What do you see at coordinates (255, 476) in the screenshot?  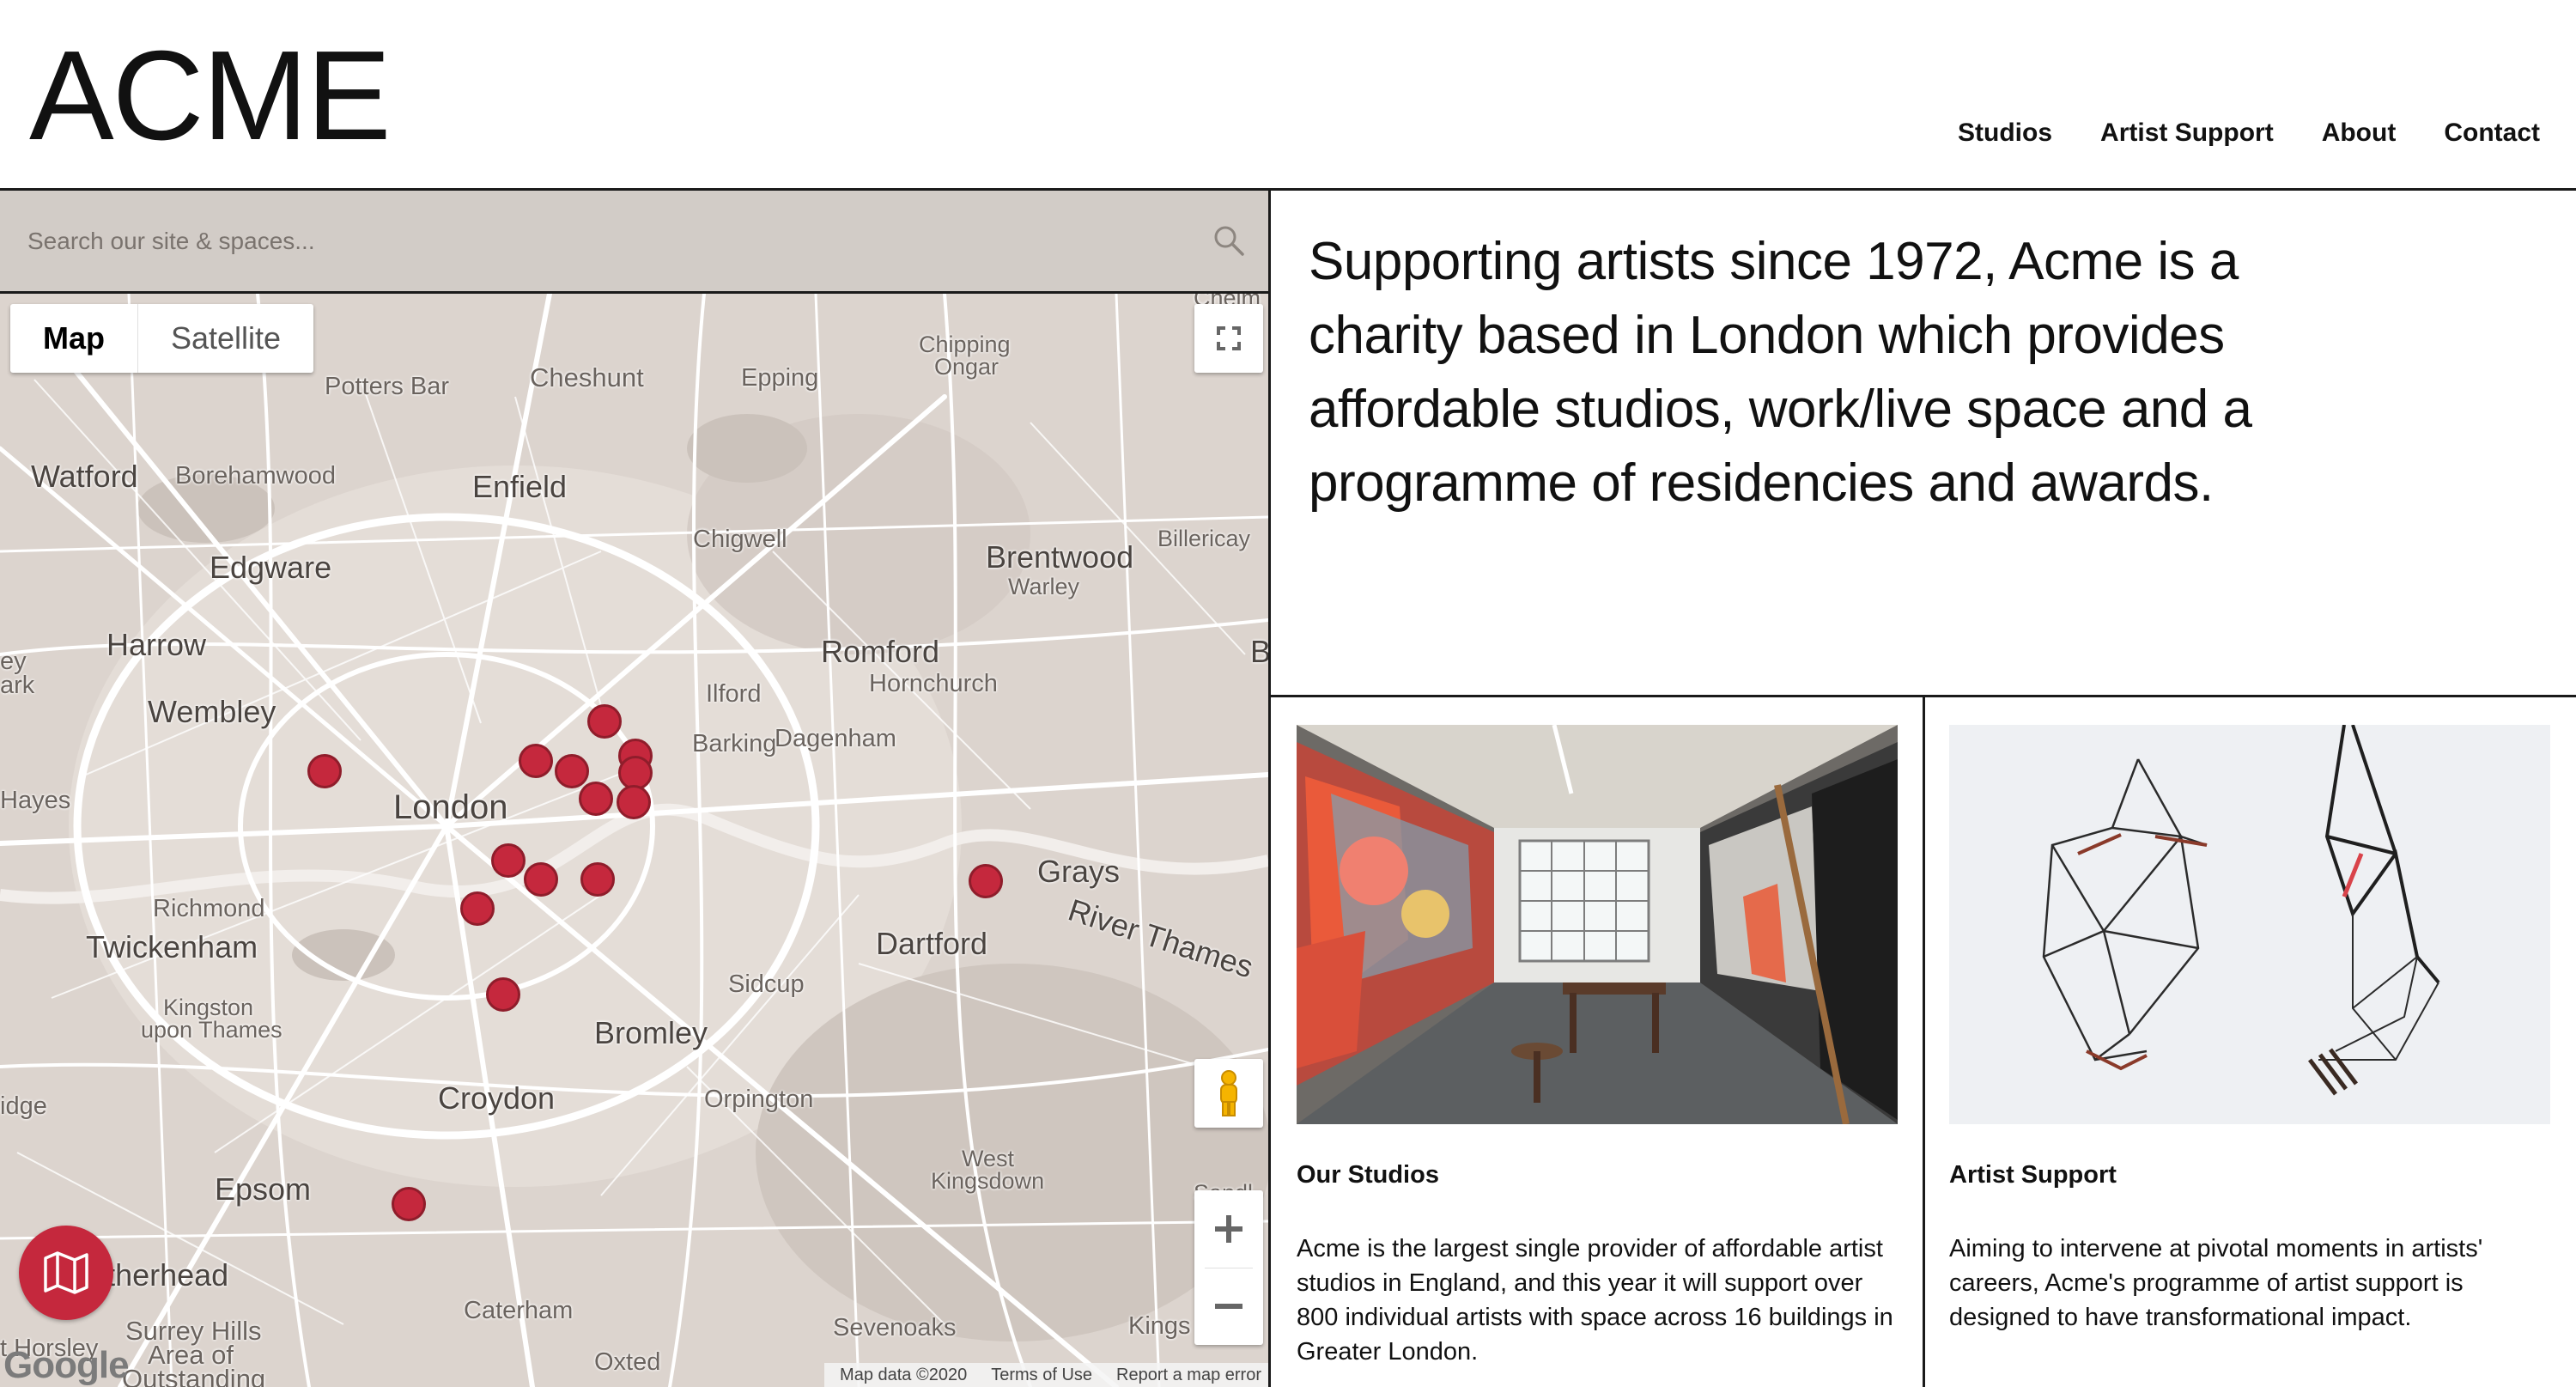 I see `map-label: Borehamwood` at bounding box center [255, 476].